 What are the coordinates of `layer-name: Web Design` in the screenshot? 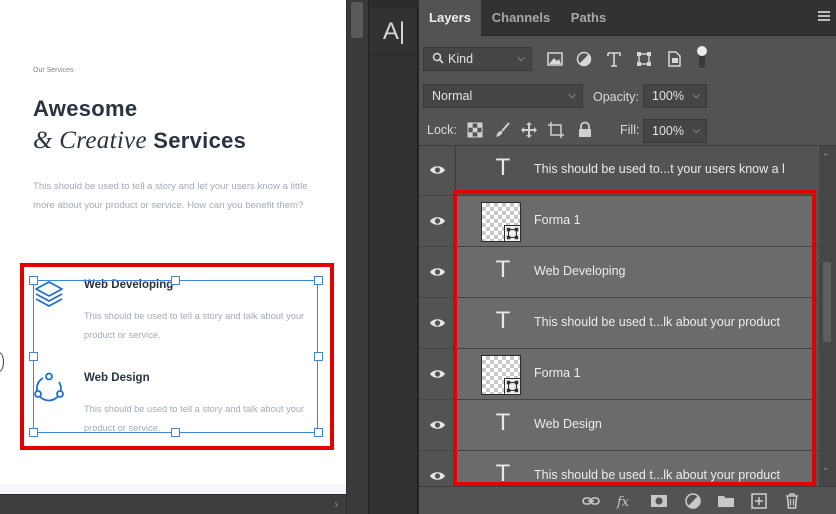 It's located at (568, 424).